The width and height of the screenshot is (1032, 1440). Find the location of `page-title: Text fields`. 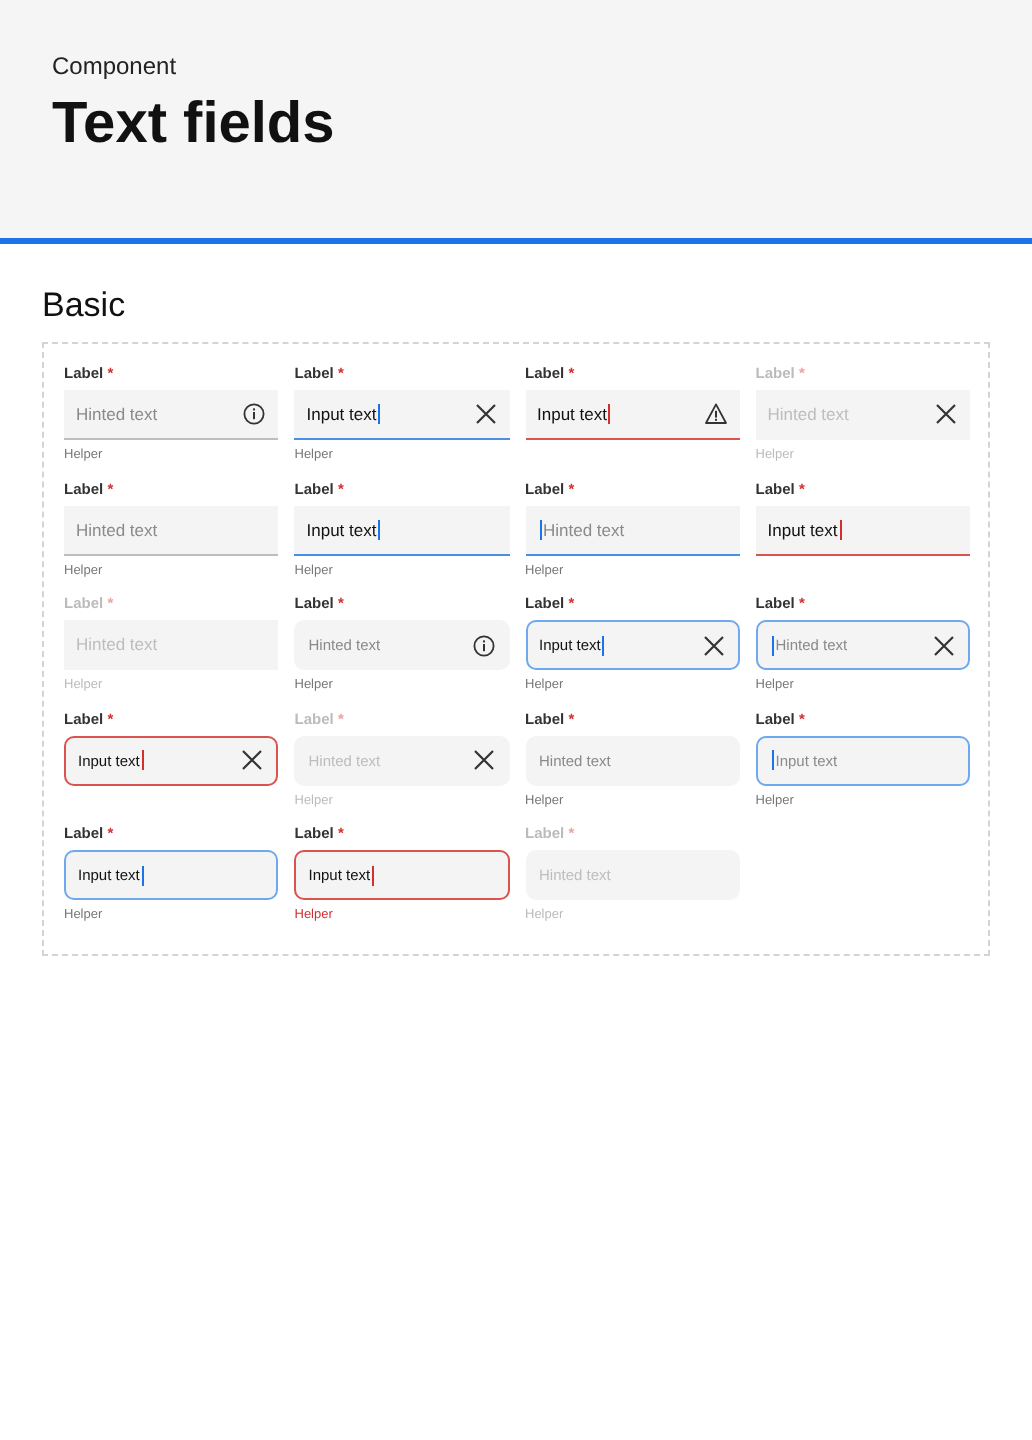

page-title: Text fields is located at coordinates (194, 125).